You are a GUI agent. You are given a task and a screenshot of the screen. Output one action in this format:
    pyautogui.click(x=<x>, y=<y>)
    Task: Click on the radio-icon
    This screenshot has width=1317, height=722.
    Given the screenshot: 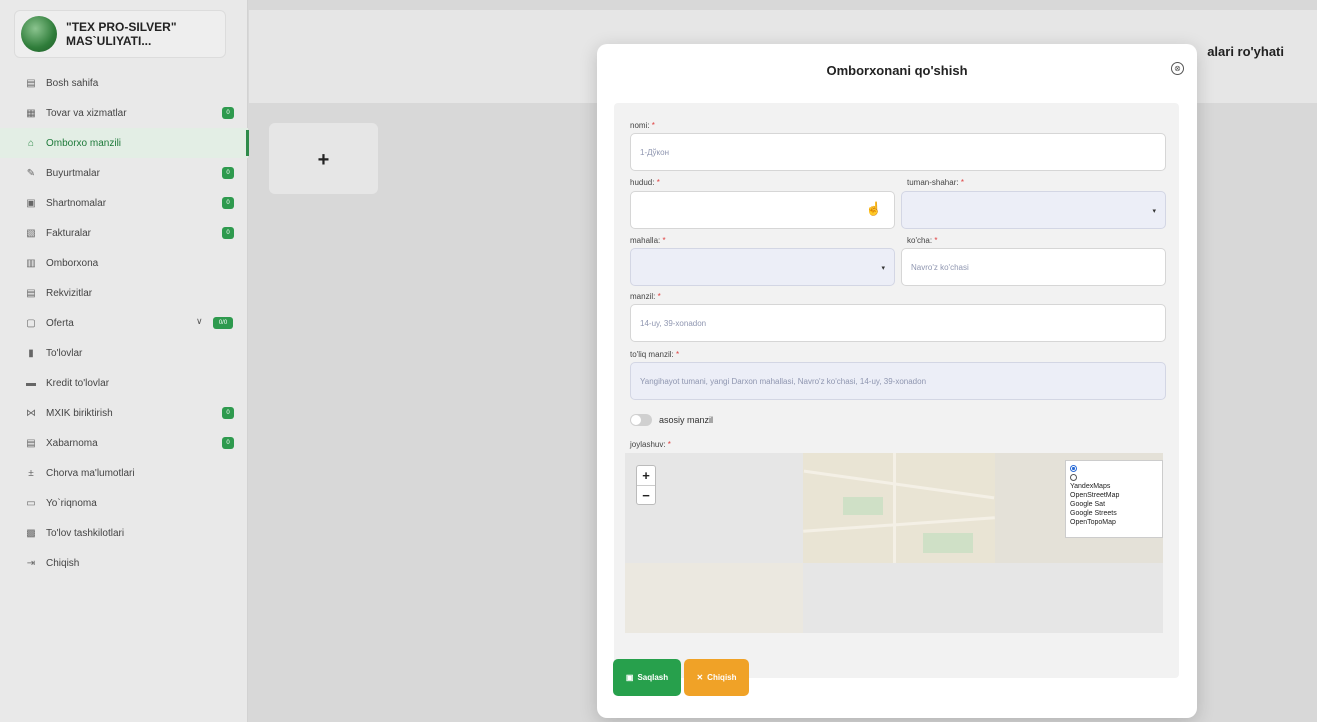 What is the action you would take?
    pyautogui.click(x=1073, y=468)
    